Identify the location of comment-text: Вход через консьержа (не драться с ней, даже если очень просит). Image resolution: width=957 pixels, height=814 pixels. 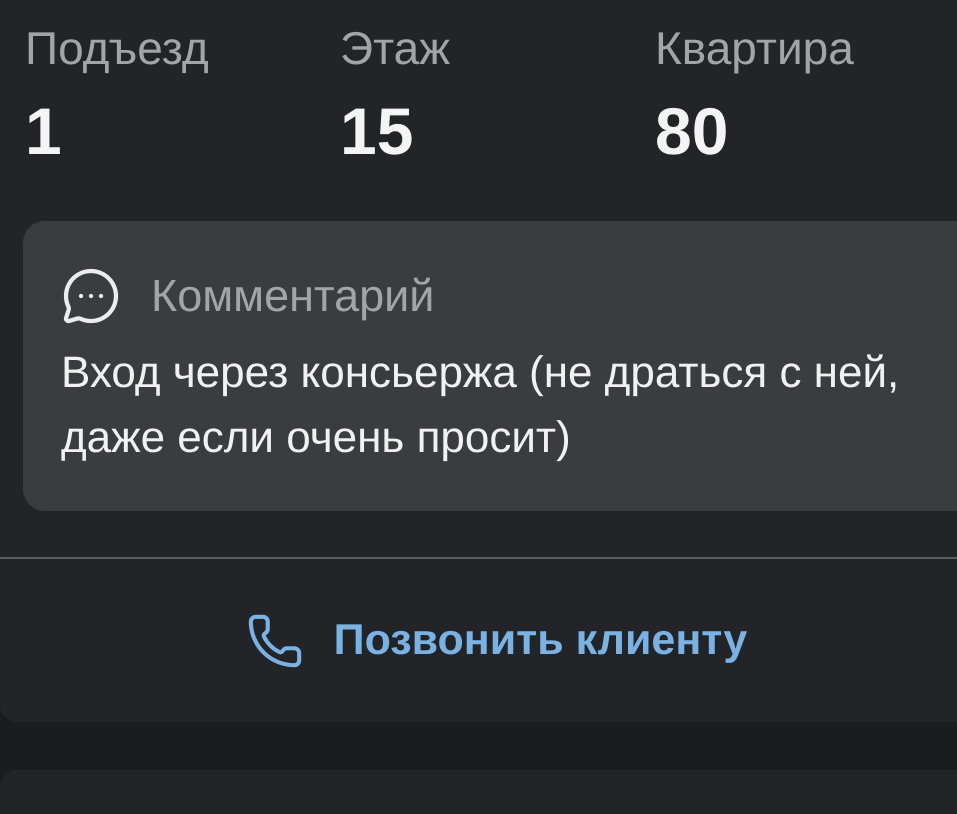
(480, 405).